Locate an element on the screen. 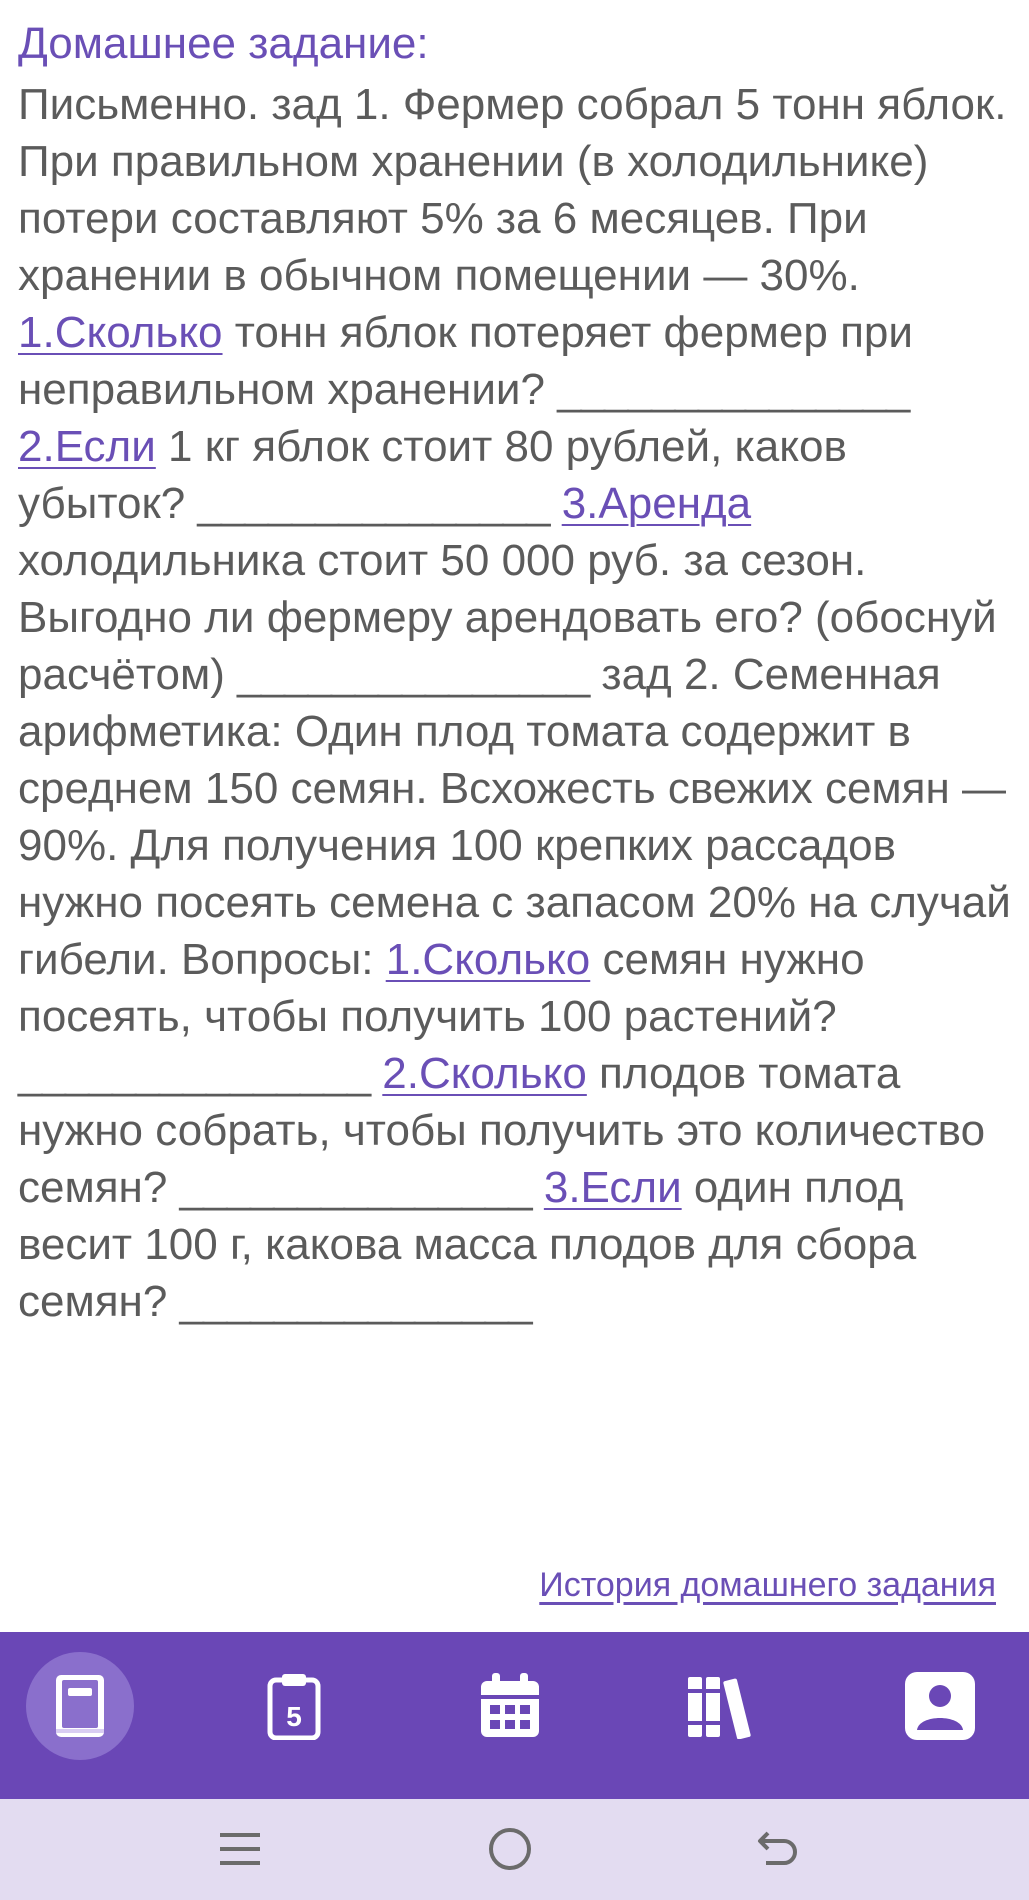  question-link: 3.Аренда is located at coordinates (656, 503).